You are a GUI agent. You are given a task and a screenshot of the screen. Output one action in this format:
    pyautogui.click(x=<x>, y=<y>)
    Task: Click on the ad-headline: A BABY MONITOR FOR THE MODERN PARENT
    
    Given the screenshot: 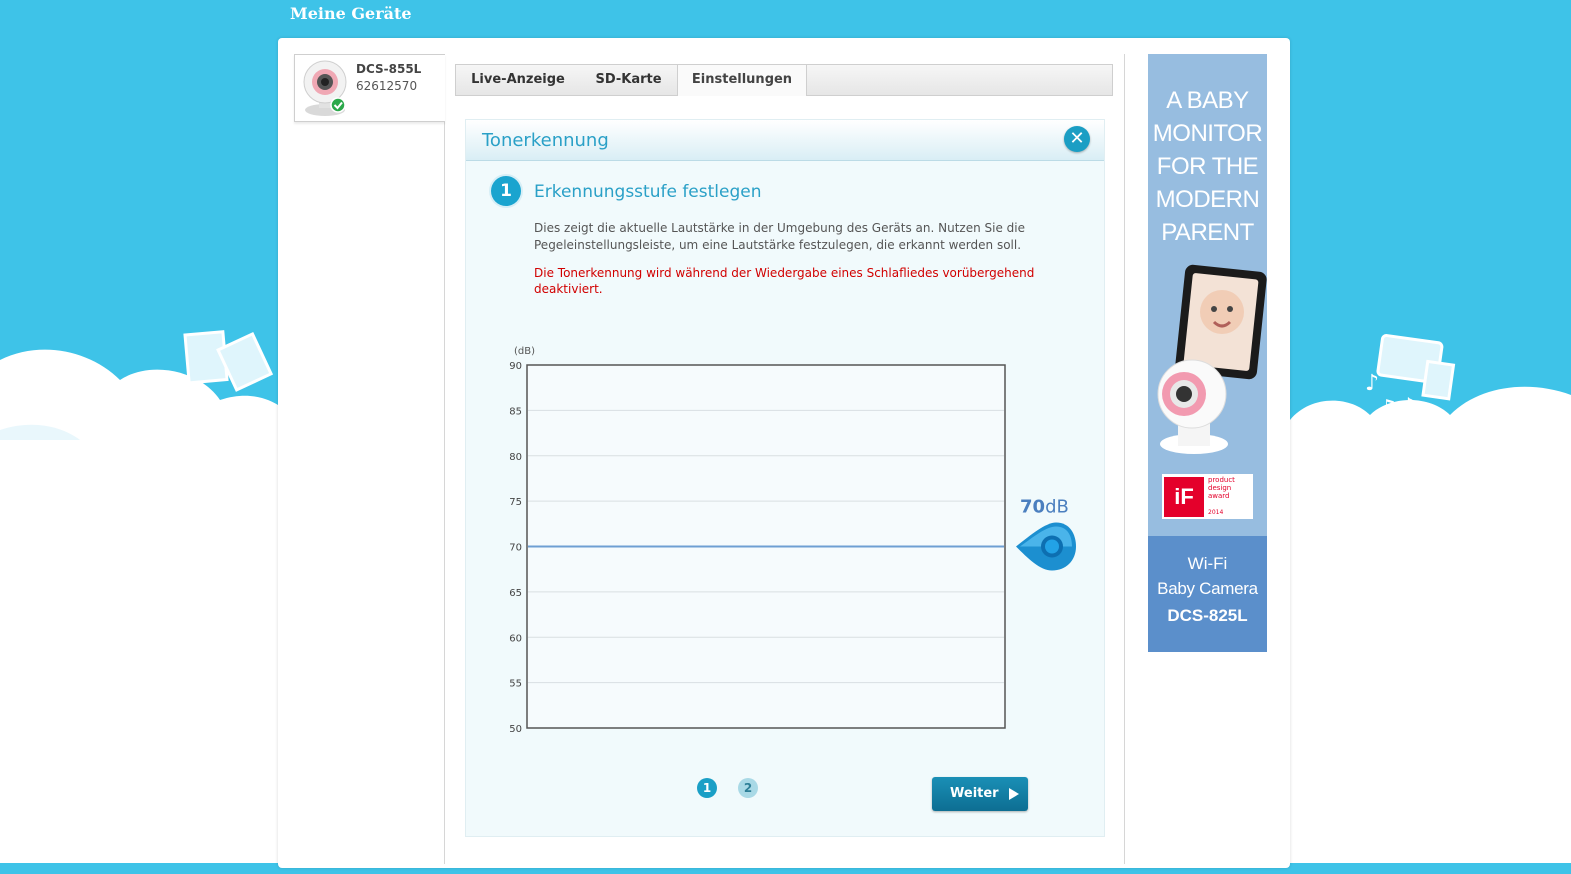 What is the action you would take?
    pyautogui.click(x=1207, y=166)
    